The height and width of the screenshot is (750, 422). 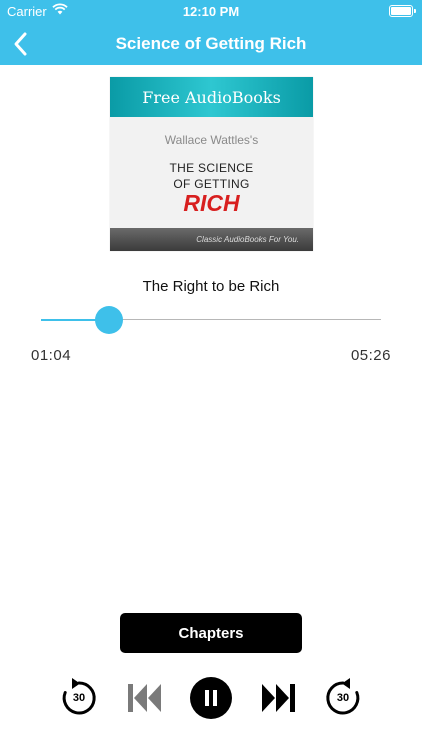 I want to click on elapsed-time: 01:04, so click(x=51, y=355).